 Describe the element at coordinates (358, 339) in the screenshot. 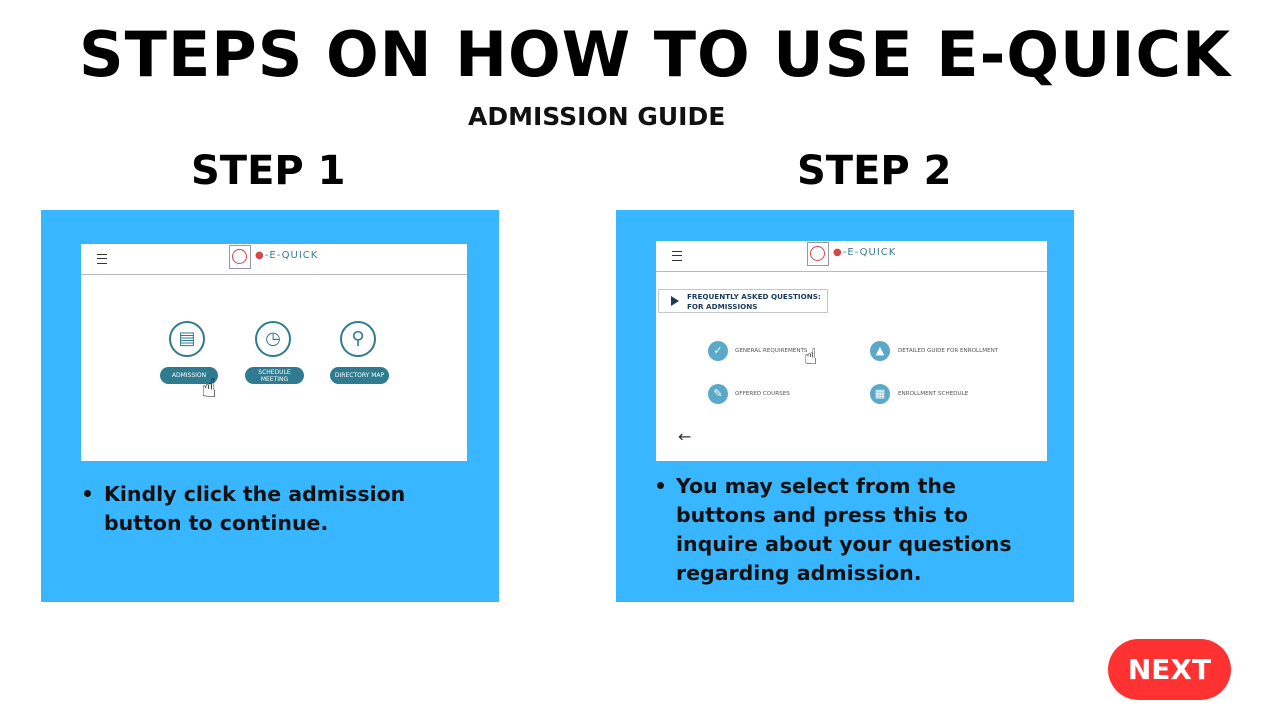

I see `map-pin-icon: ⚲` at that location.